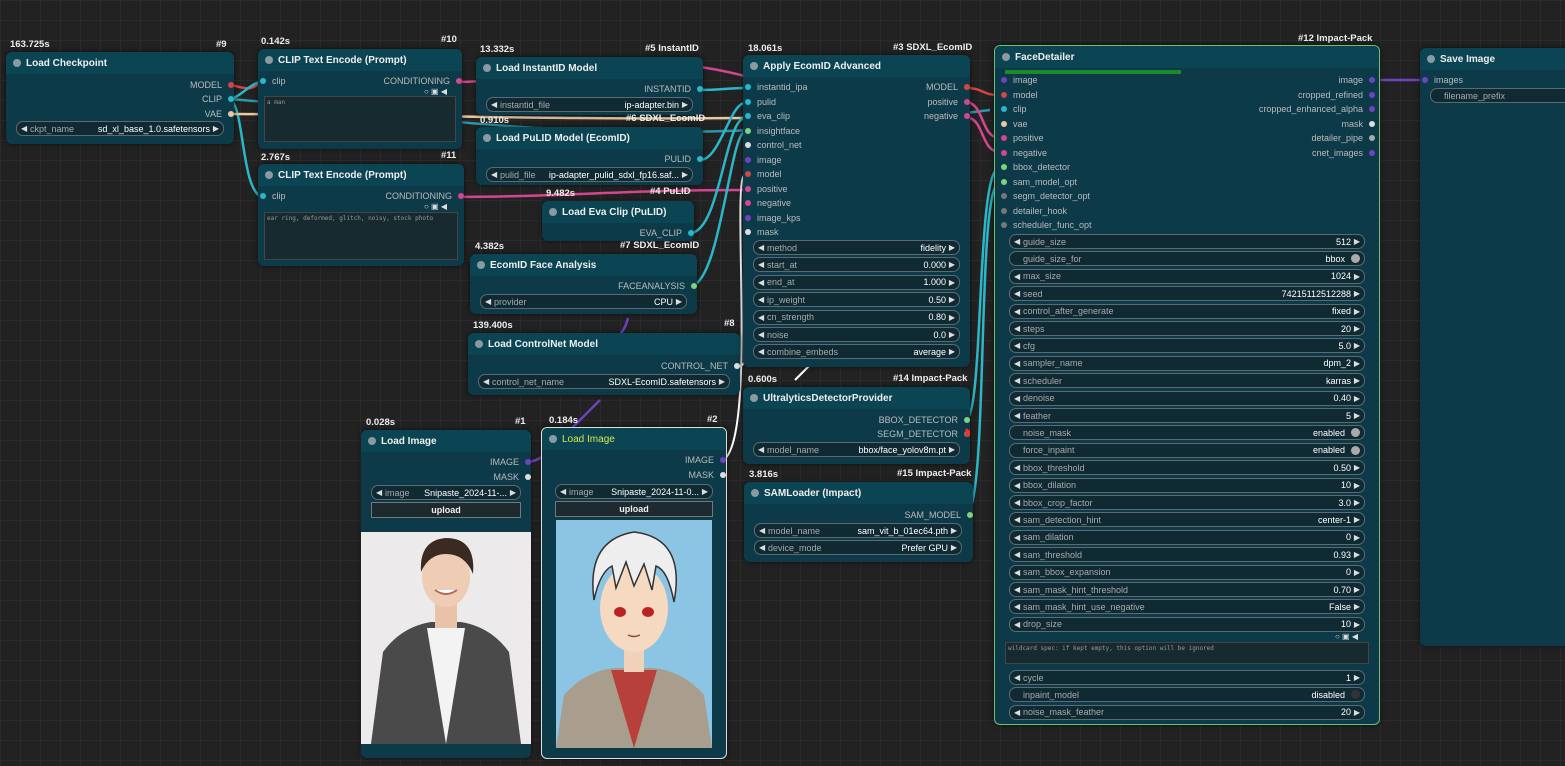 Image resolution: width=1565 pixels, height=766 pixels. I want to click on node-header: Load Checkpoint, so click(120, 63).